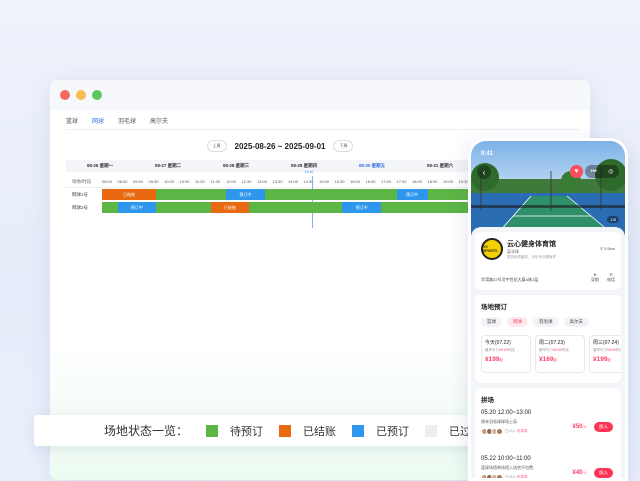 The width and height of the screenshot is (640, 481). I want to click on call-button: ✆ 电话, so click(611, 277).